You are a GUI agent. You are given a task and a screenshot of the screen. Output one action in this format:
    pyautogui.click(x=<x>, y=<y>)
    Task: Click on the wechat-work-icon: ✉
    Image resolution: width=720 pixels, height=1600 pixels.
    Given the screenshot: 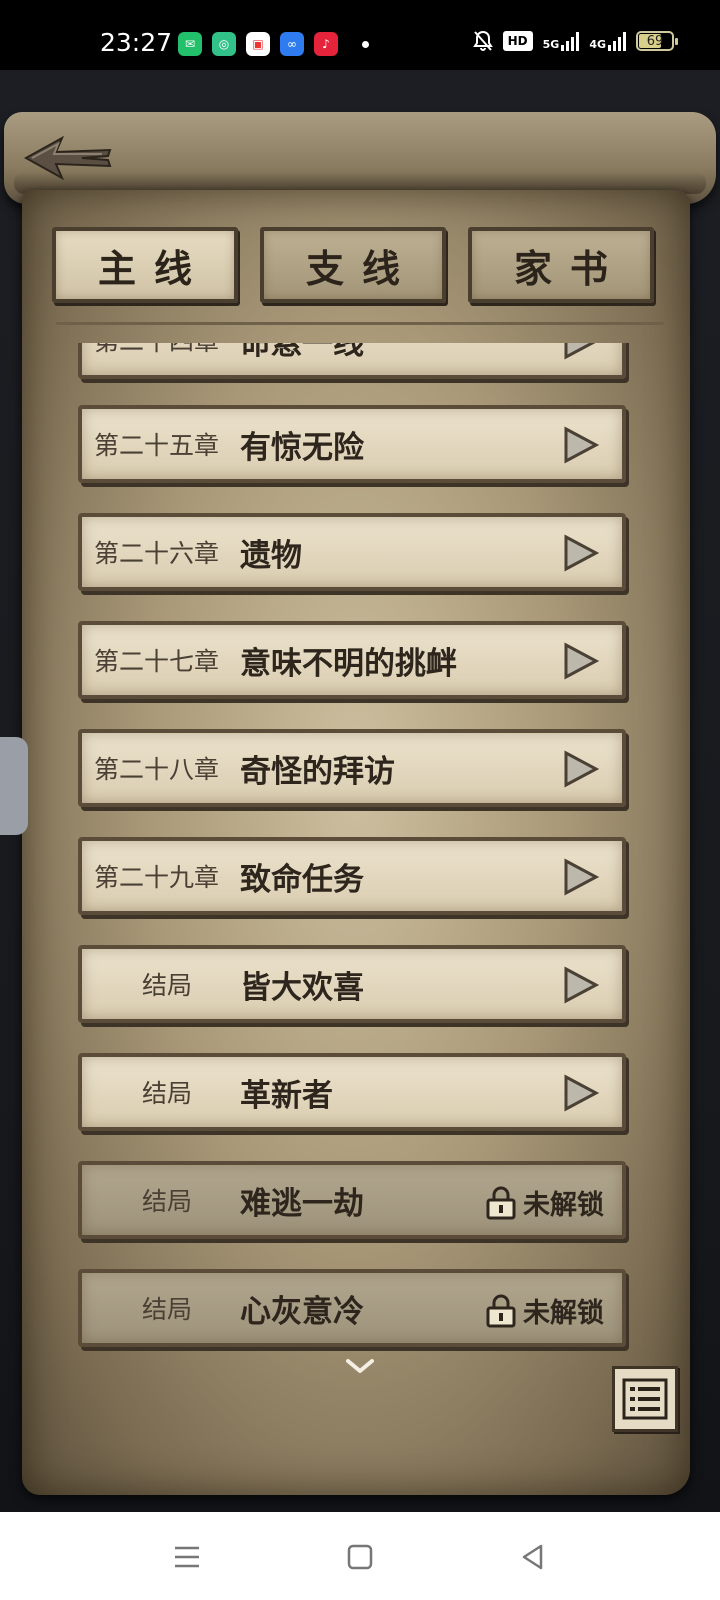 What is the action you would take?
    pyautogui.click(x=190, y=44)
    